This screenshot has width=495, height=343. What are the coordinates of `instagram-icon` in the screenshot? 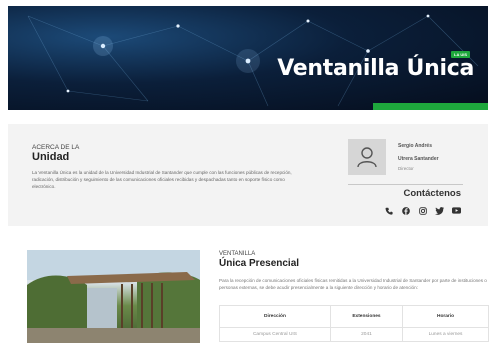 It's located at (422, 210).